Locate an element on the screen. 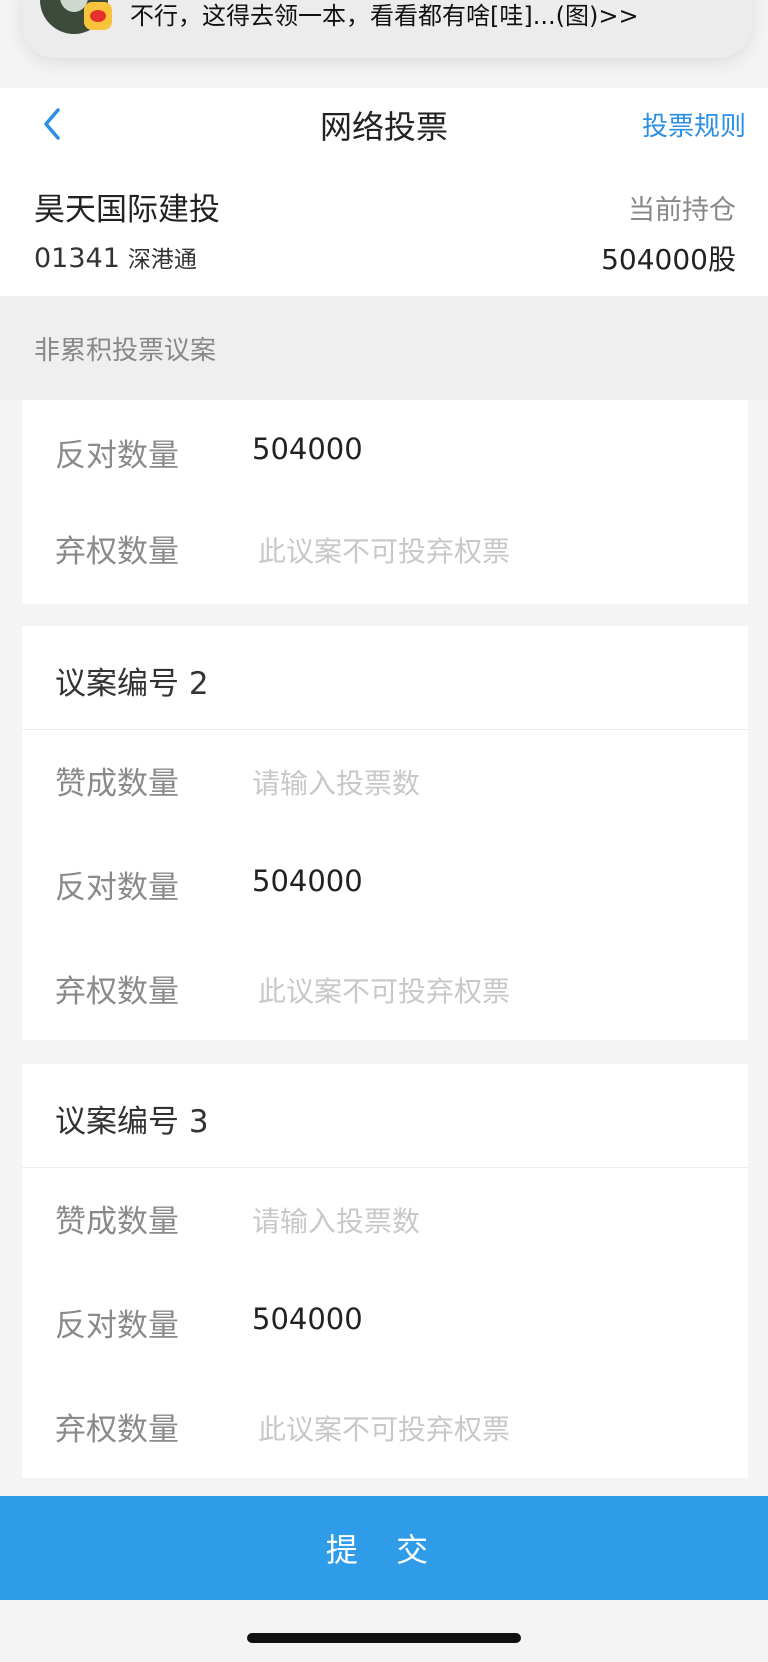 The image size is (768, 1662). proposal-title: 议案编号 3 is located at coordinates (385, 1116).